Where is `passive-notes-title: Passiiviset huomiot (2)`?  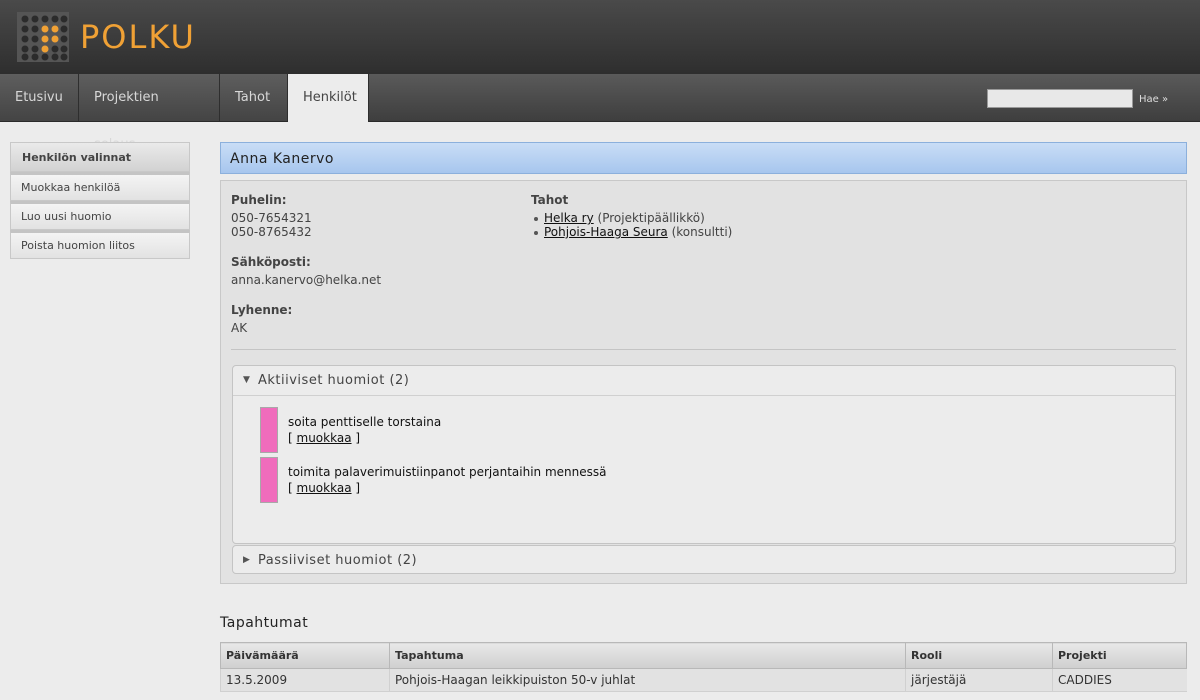
passive-notes-title: Passiiviset huomiot (2) is located at coordinates (338, 560).